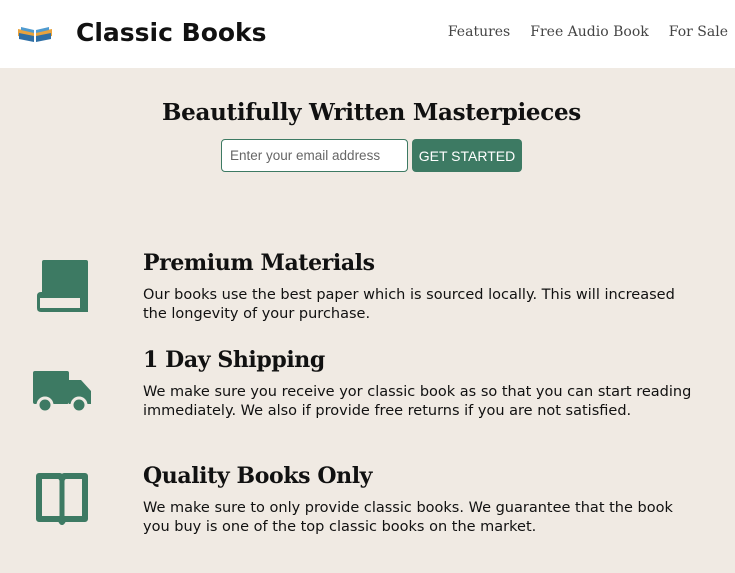 Image resolution: width=735 pixels, height=573 pixels. Describe the element at coordinates (259, 263) in the screenshot. I see `feature-title: Premium Materials` at that location.